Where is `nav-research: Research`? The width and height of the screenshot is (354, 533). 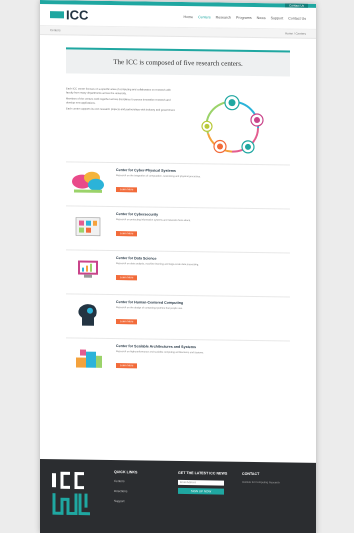
nav-research: Research is located at coordinates (223, 17).